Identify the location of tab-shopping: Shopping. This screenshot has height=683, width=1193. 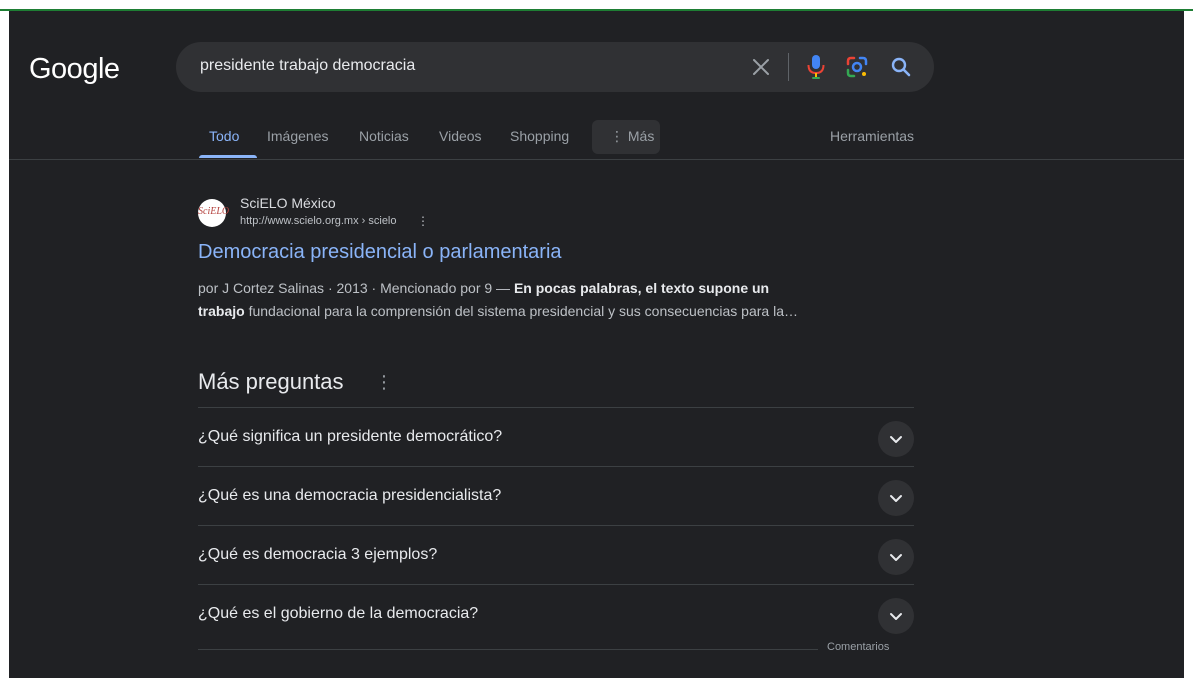
(539, 136).